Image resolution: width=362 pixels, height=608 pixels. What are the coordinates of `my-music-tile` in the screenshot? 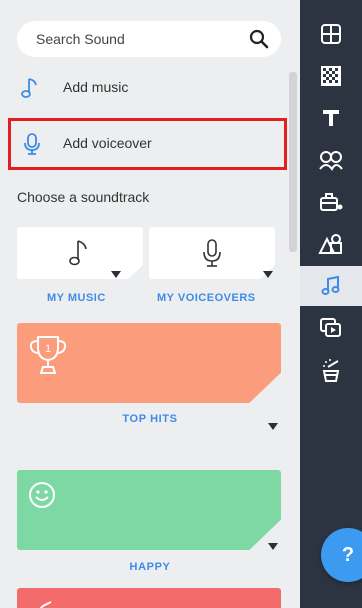 It's located at (80, 253).